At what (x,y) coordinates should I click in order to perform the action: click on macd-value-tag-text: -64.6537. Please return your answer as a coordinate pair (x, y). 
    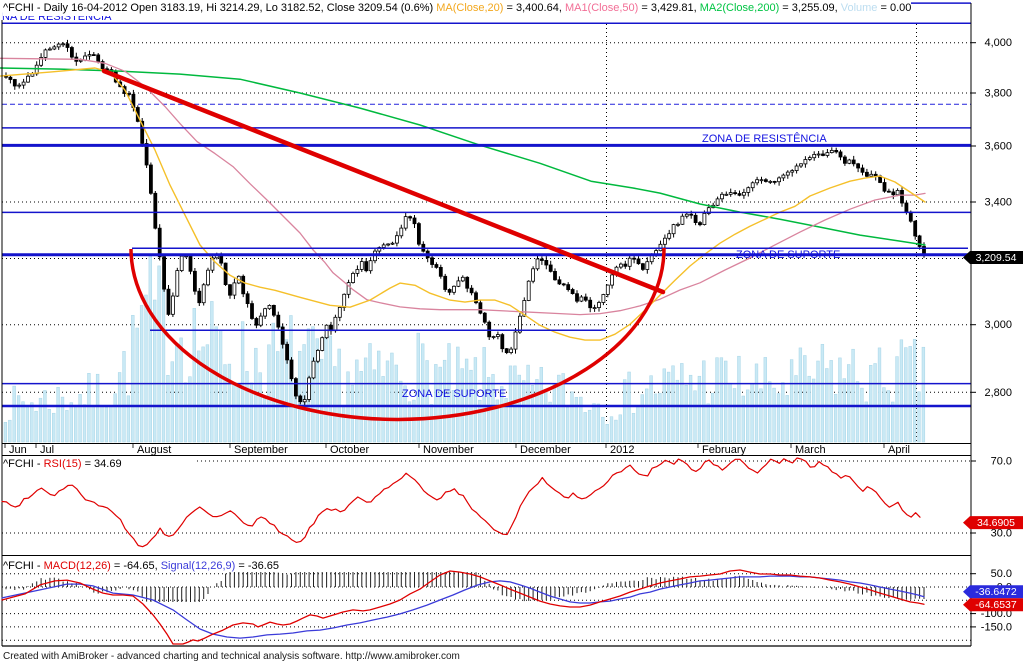
    Looking at the image, I should click on (996, 605).